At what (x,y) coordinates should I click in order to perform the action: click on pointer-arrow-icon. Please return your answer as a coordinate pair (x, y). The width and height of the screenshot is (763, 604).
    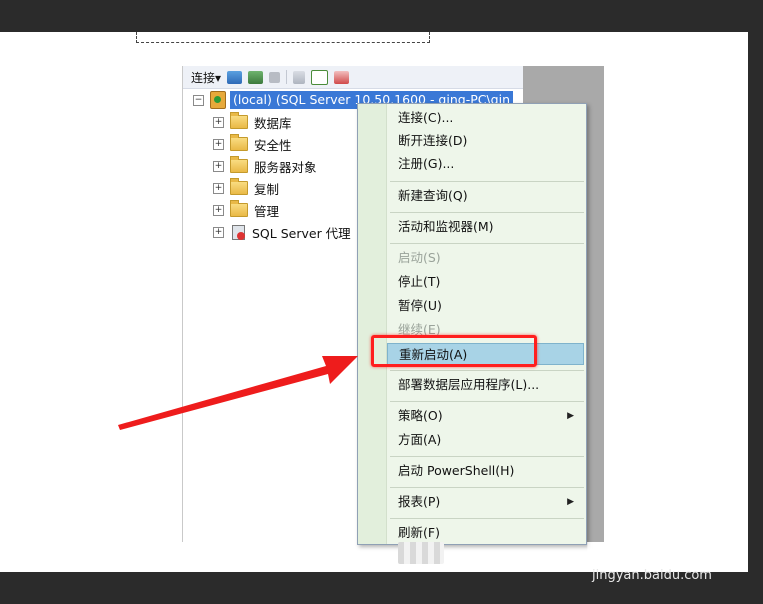
    Looking at the image, I should click on (238, 393).